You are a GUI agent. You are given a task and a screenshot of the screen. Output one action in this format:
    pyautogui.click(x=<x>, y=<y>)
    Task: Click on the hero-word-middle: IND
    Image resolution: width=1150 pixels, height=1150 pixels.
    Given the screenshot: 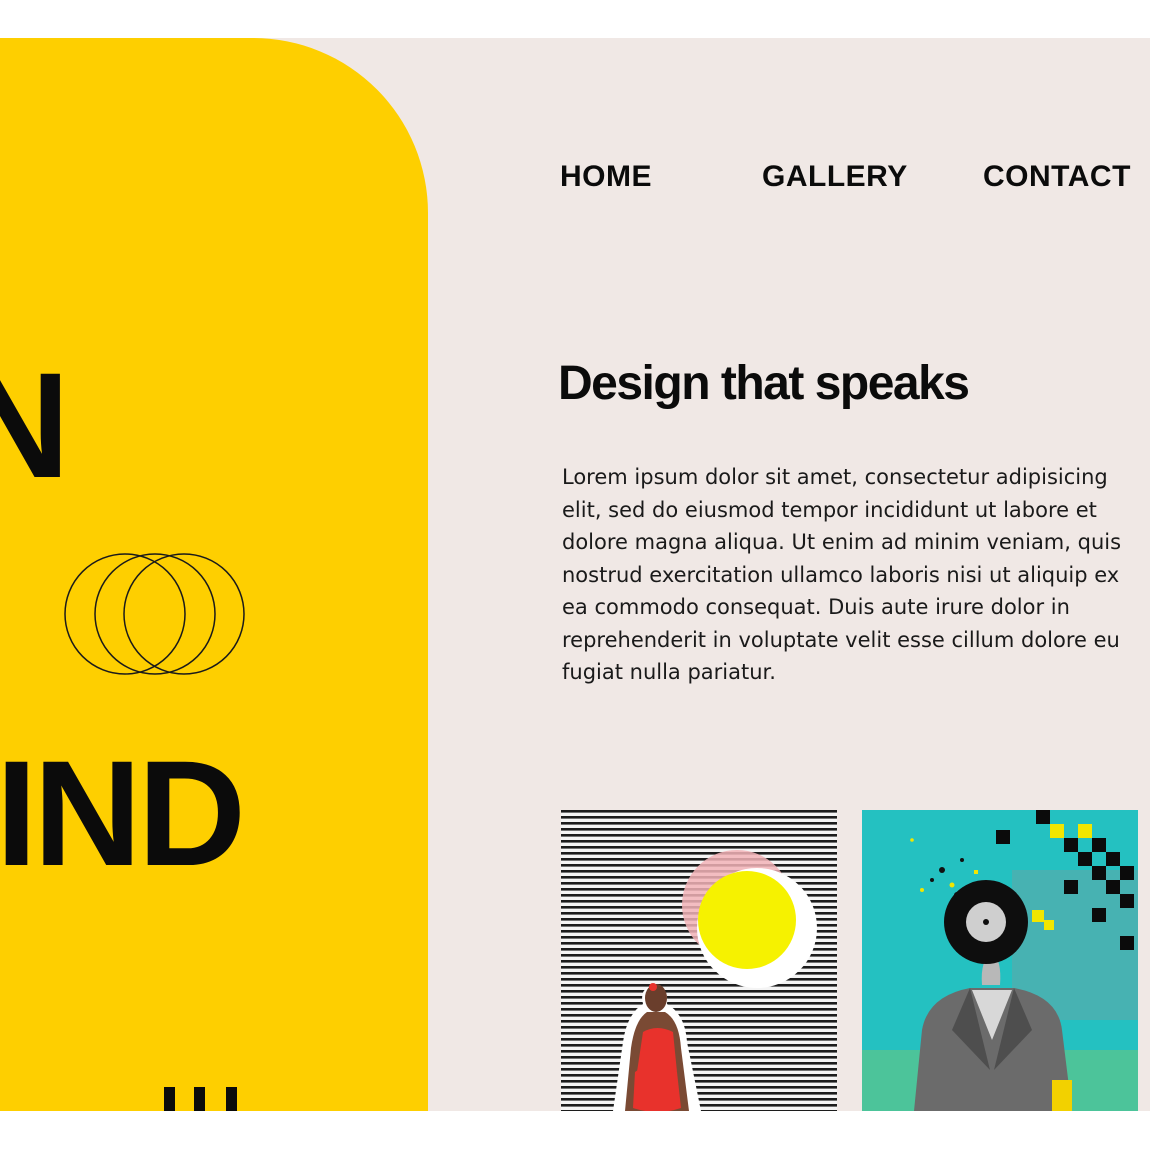 What is the action you would take?
    pyautogui.click(x=123, y=813)
    